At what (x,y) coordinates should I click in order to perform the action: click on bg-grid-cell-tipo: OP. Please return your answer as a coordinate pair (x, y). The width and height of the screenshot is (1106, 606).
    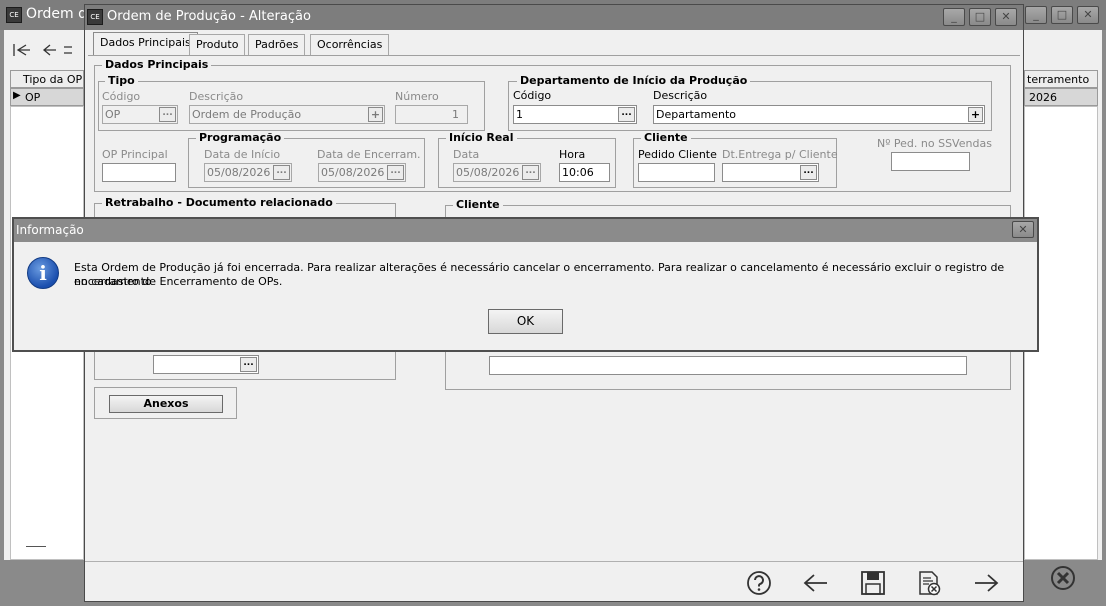
    Looking at the image, I should click on (33, 97).